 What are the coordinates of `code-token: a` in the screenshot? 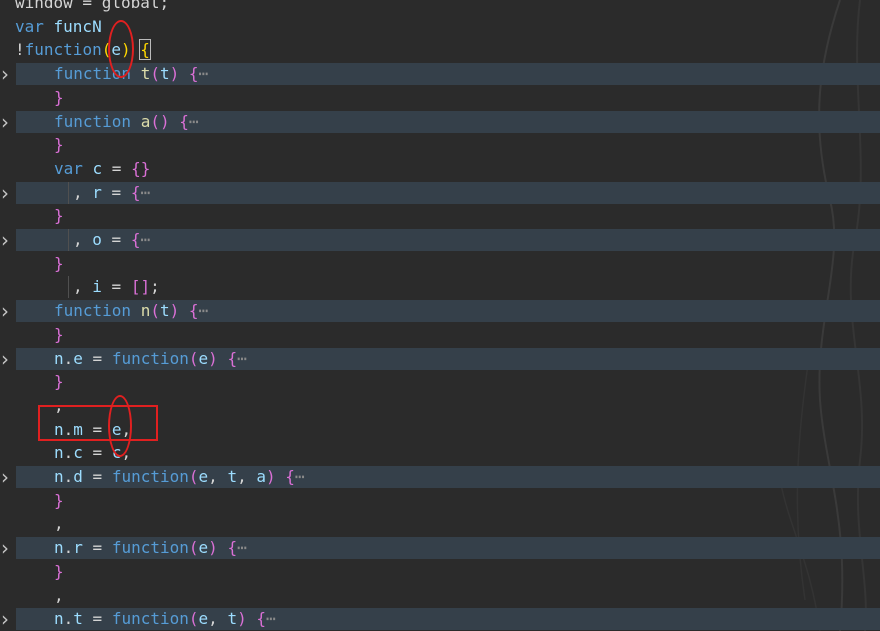 It's located at (145, 121).